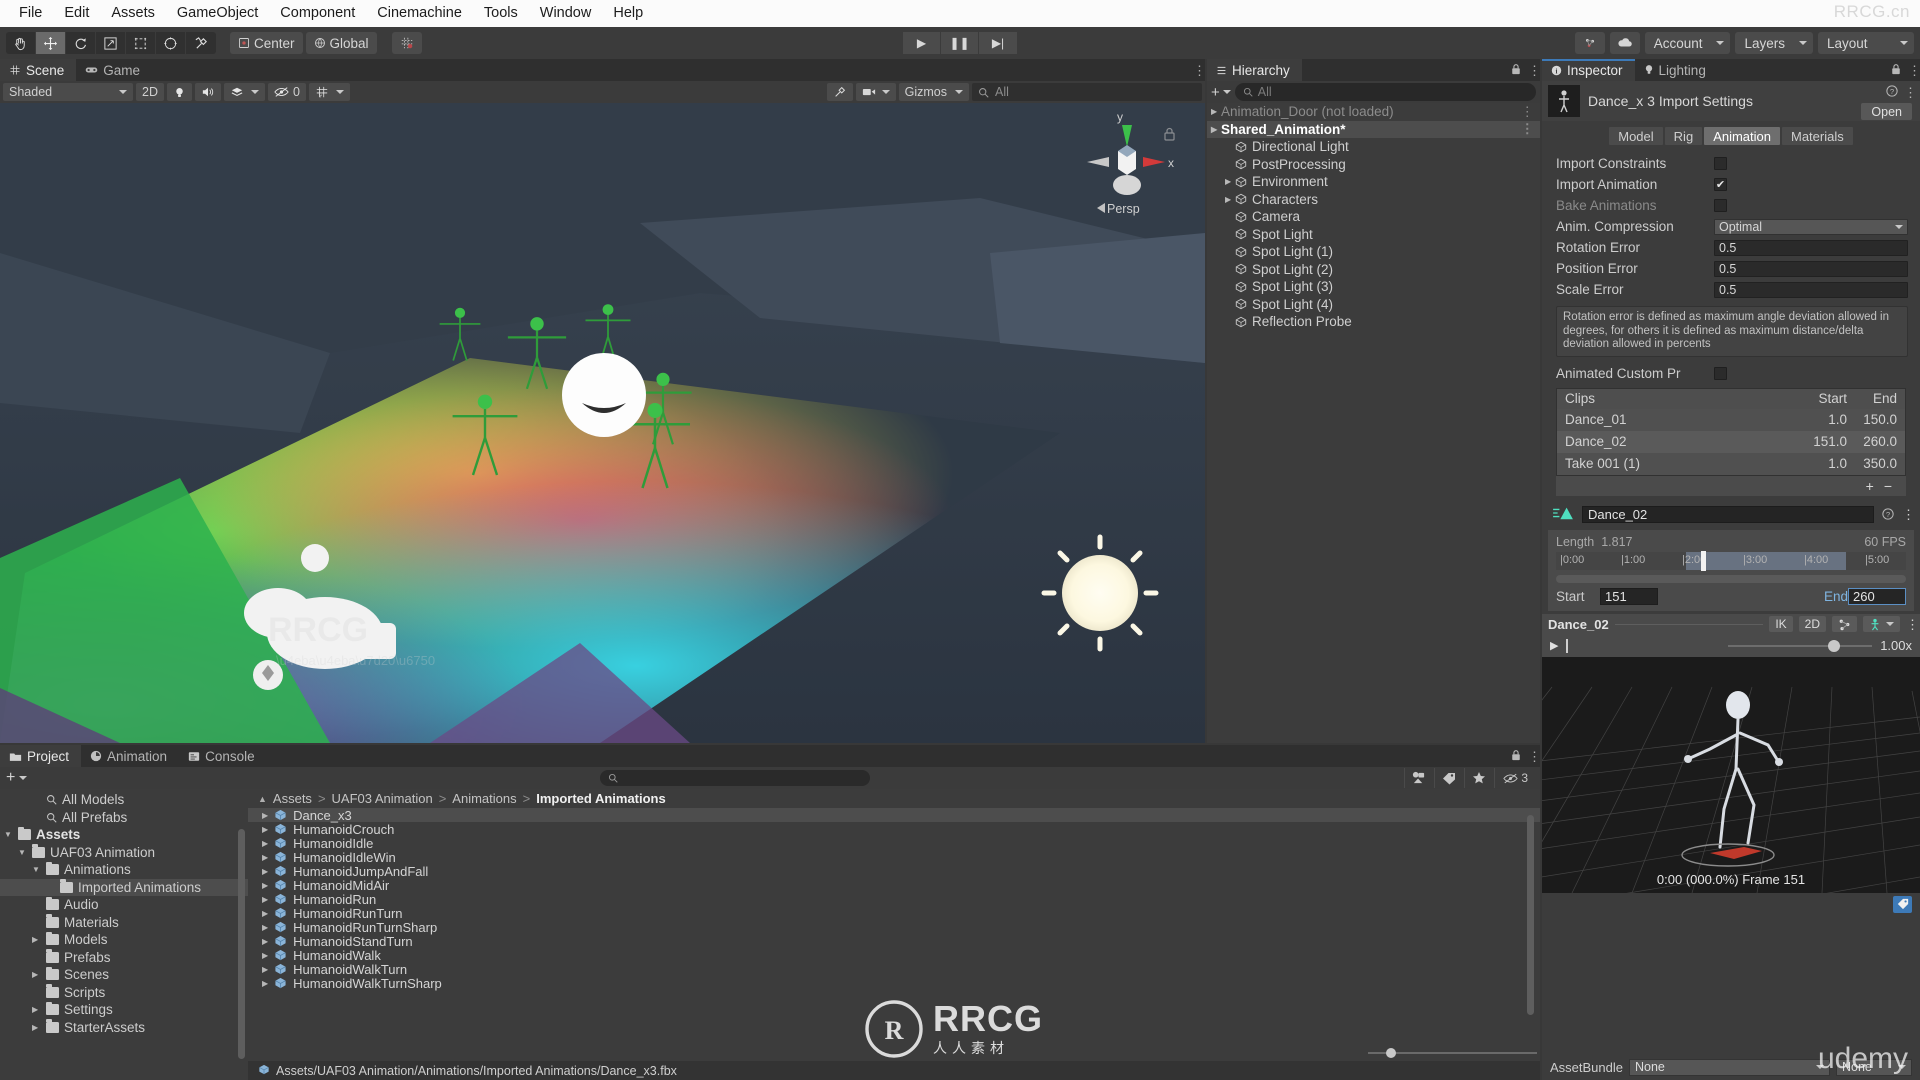 Image resolution: width=1920 pixels, height=1080 pixels. I want to click on scene-camera-dropdown, so click(875, 92).